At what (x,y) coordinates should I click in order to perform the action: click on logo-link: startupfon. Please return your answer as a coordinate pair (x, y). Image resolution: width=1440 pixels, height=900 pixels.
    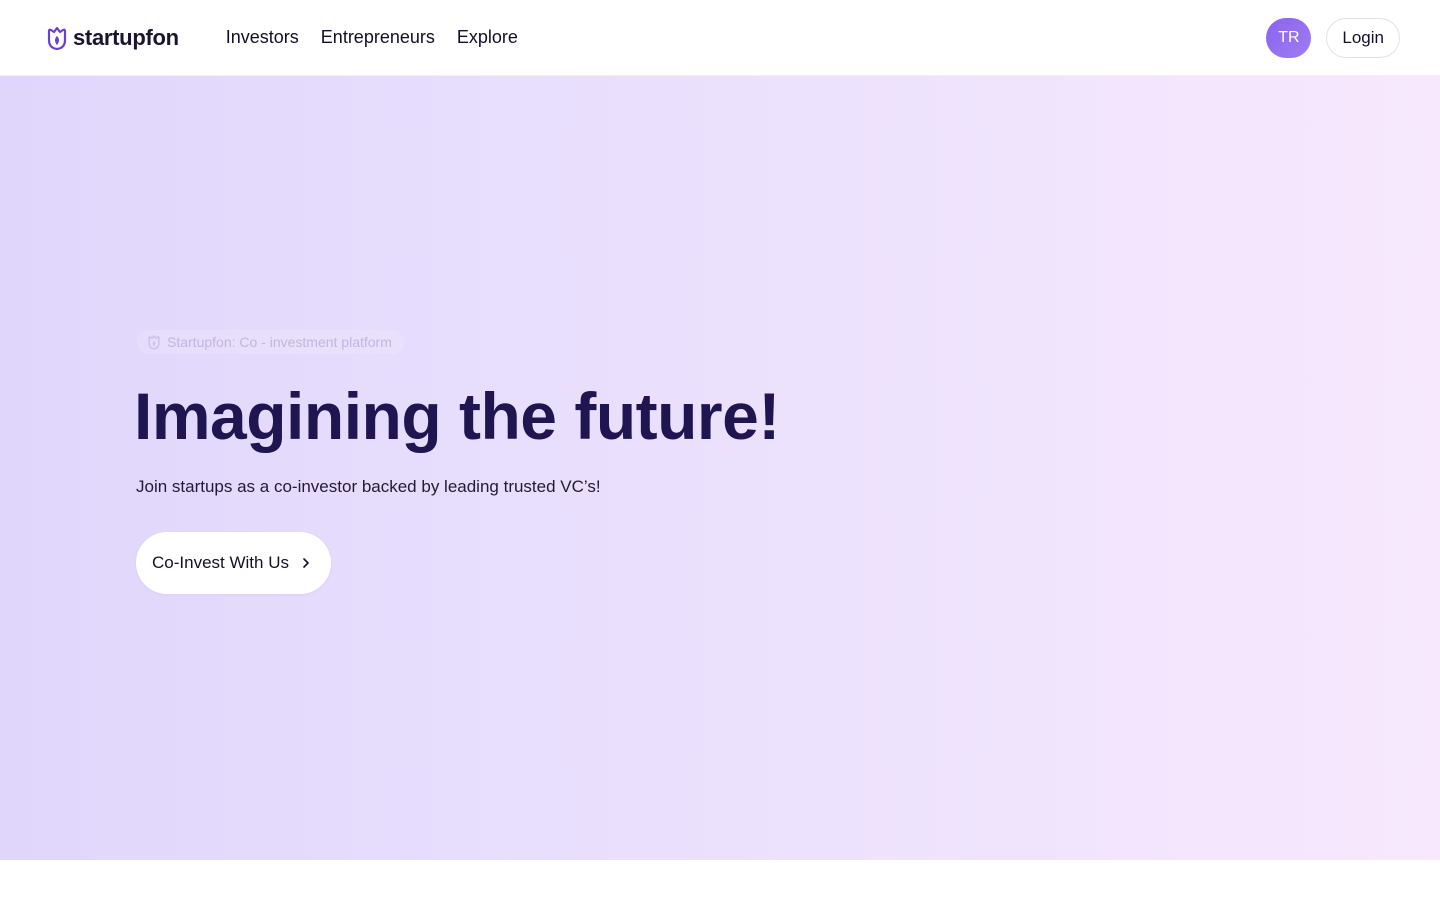
    Looking at the image, I should click on (113, 38).